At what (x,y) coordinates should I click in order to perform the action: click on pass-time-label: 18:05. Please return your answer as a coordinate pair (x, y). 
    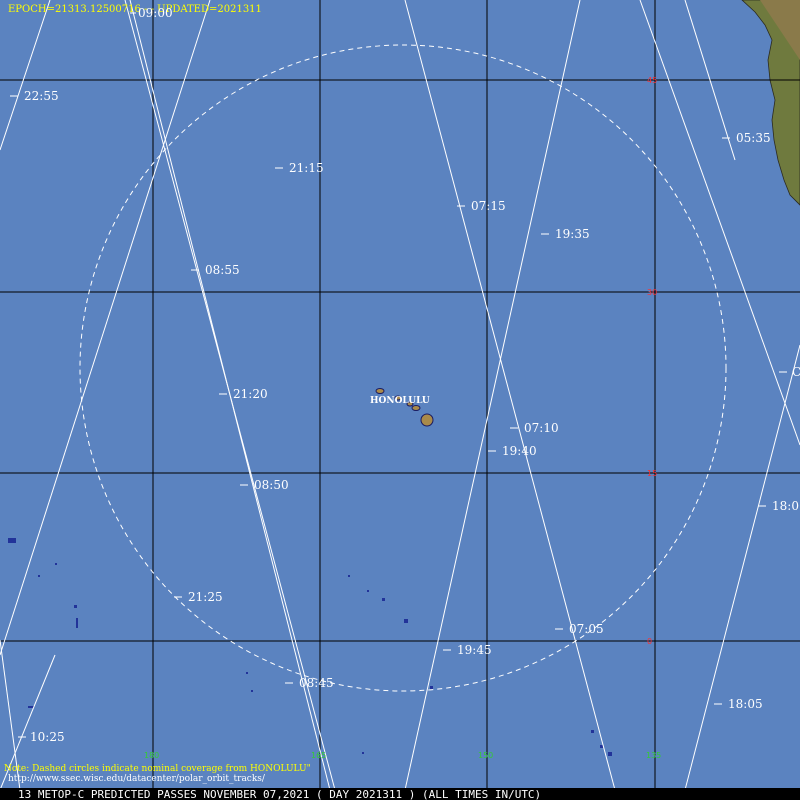
    Looking at the image, I should click on (745, 704).